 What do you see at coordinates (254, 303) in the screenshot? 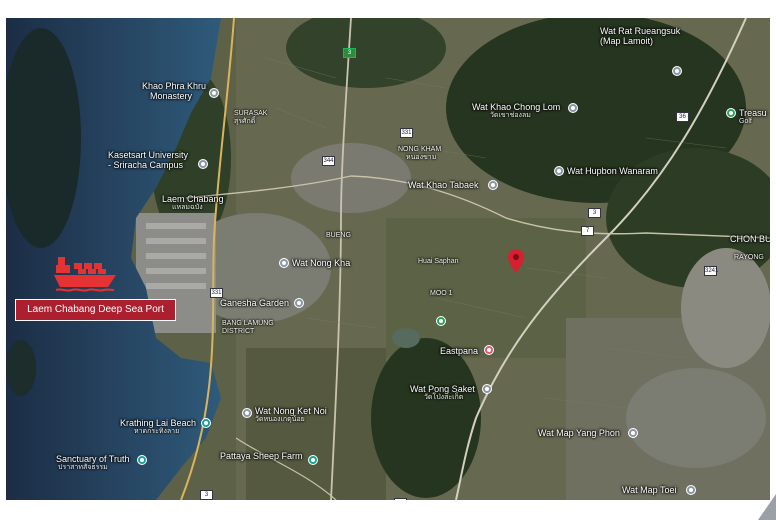
I see `place-label-ganesha-garden: Ganesha Garden` at bounding box center [254, 303].